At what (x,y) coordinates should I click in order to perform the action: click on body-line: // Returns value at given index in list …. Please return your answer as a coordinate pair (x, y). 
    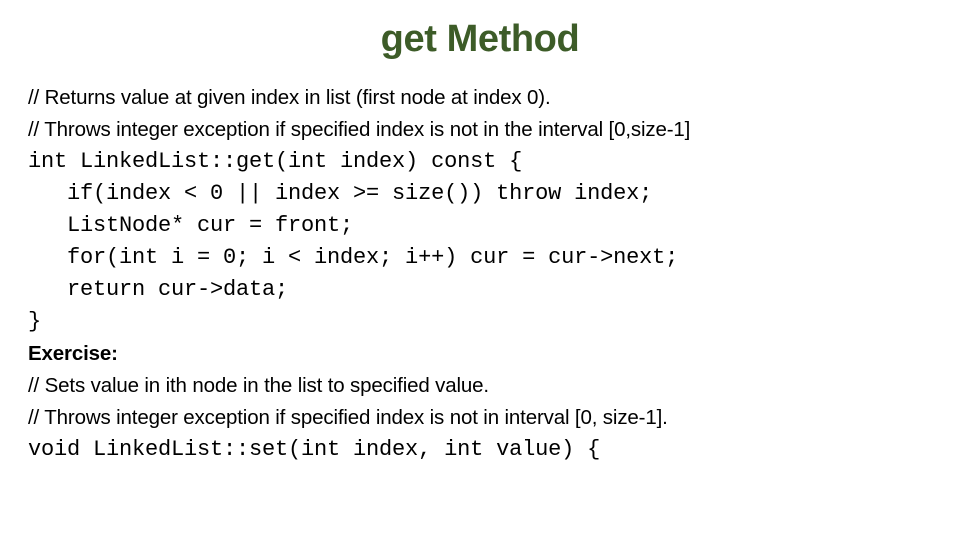
    Looking at the image, I should click on (289, 97).